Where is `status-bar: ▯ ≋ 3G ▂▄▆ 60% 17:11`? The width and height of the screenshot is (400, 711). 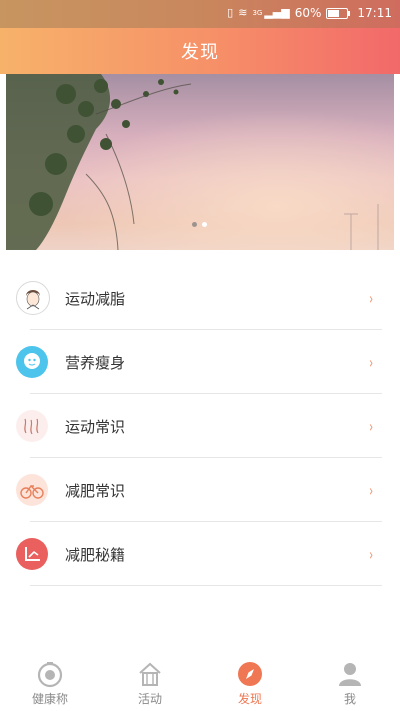 status-bar: ▯ ≋ 3G ▂▄▆ 60% 17:11 is located at coordinates (200, 14).